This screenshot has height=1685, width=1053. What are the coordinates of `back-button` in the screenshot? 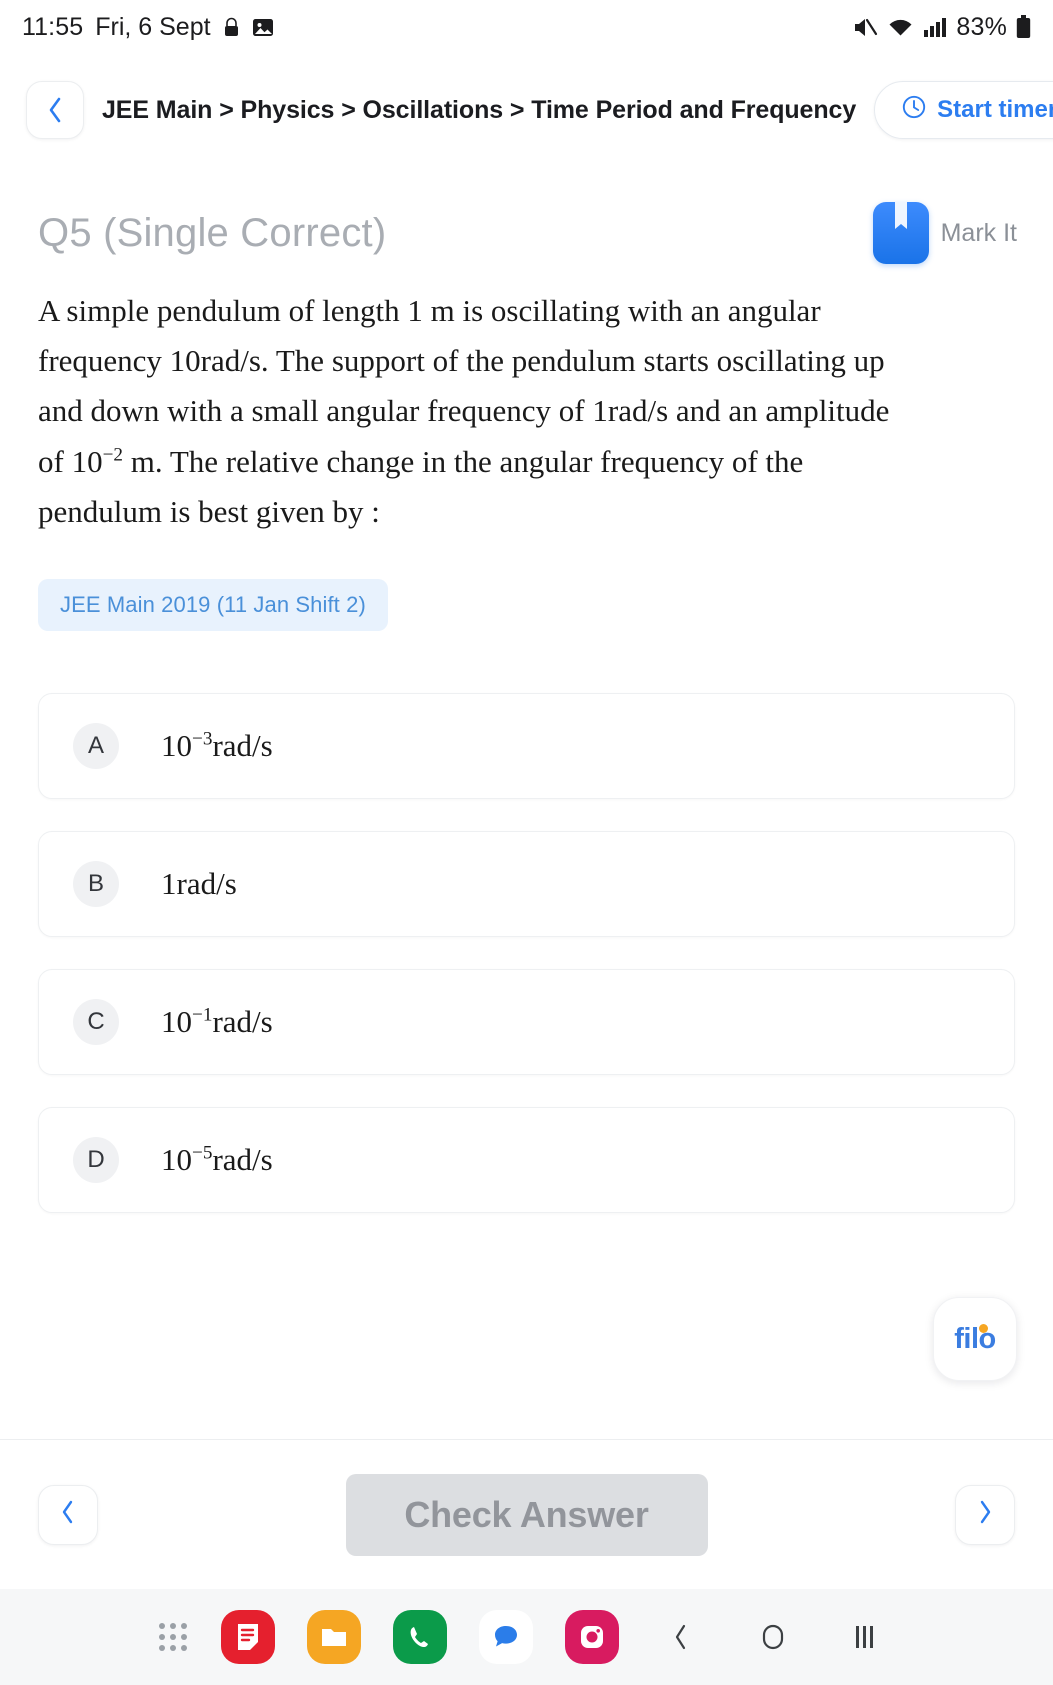 It's located at (55, 110).